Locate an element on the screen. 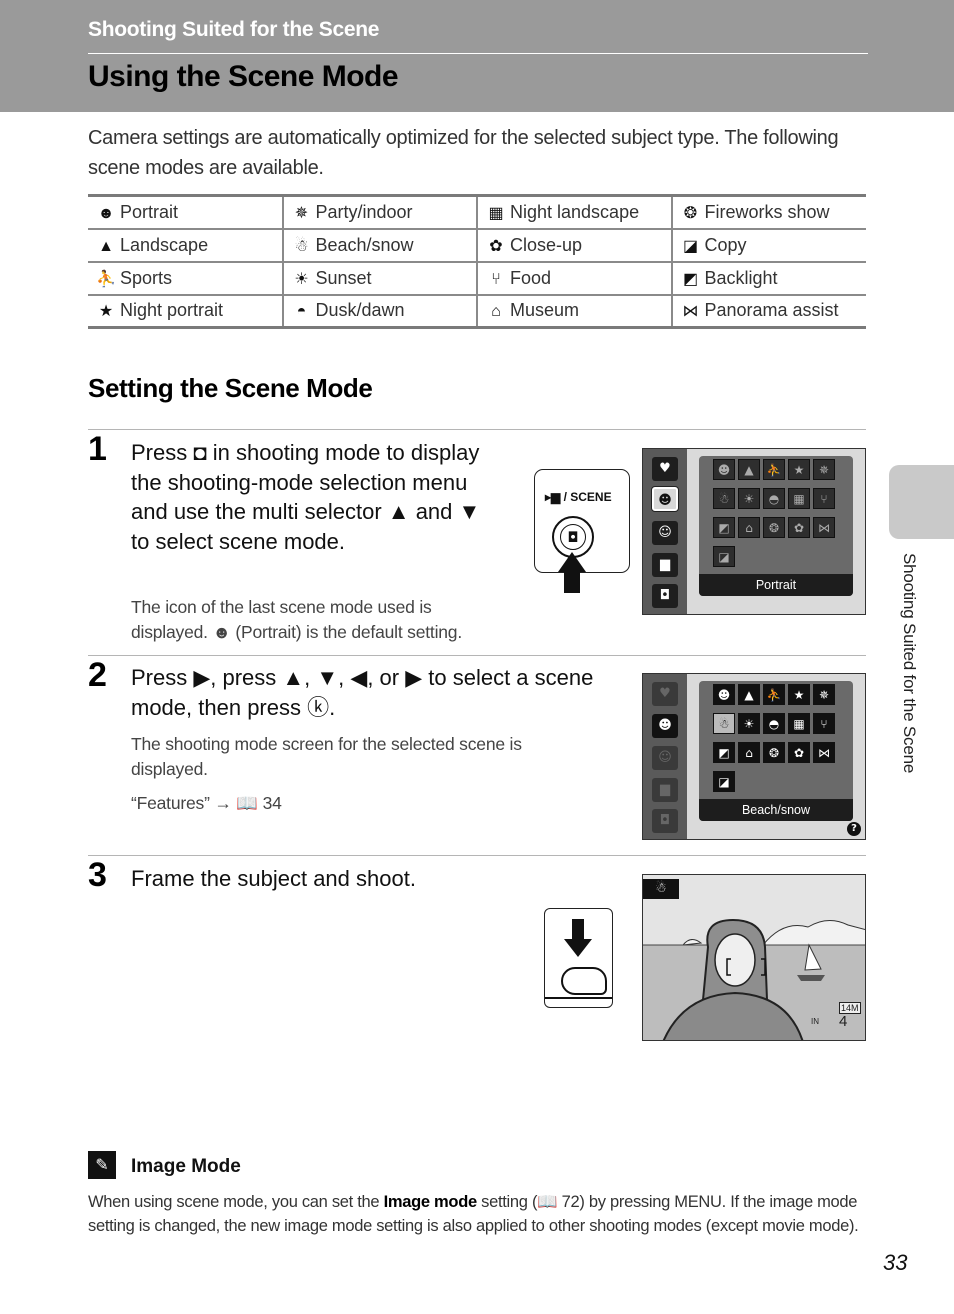  step-divider is located at coordinates (477, 655).